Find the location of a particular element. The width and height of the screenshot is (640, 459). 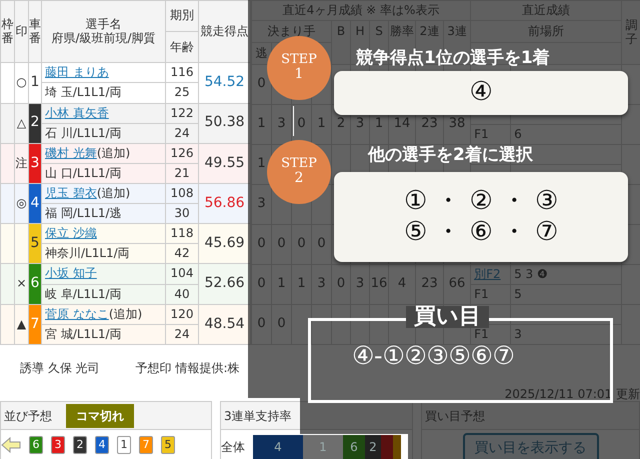

race-results: 5 3 ❹ is located at coordinates (531, 273).